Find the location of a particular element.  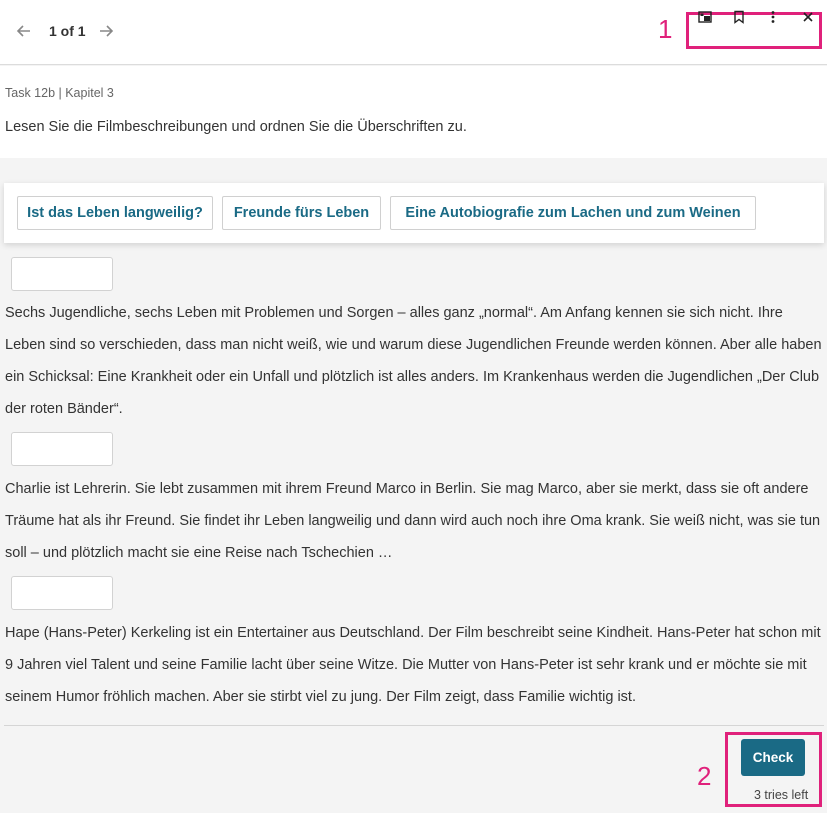

picture-in-picture-icon is located at coordinates (705, 17).